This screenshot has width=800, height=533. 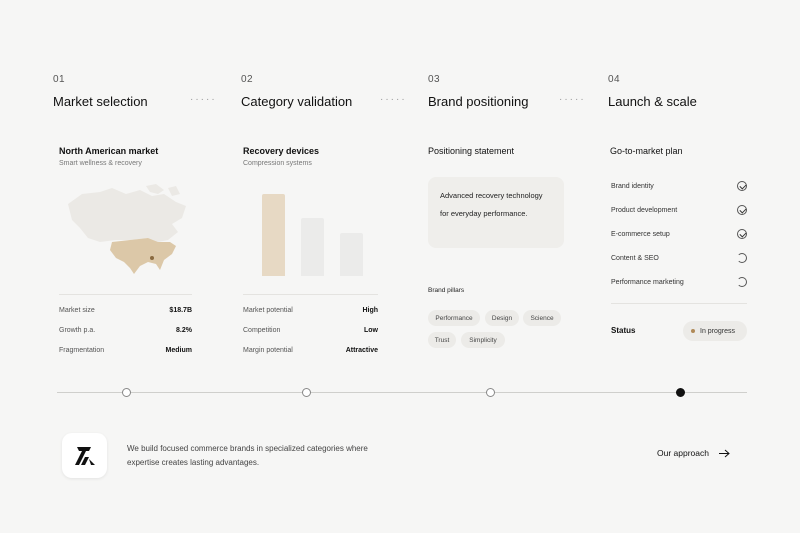 I want to click on pillar-tag: Trust, so click(x=442, y=340).